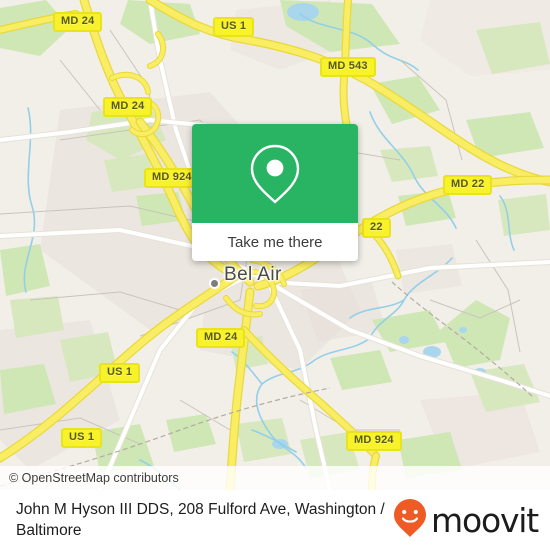 The image size is (550, 550). Describe the element at coordinates (376, 228) in the screenshot. I see `road-shield: 22` at that location.